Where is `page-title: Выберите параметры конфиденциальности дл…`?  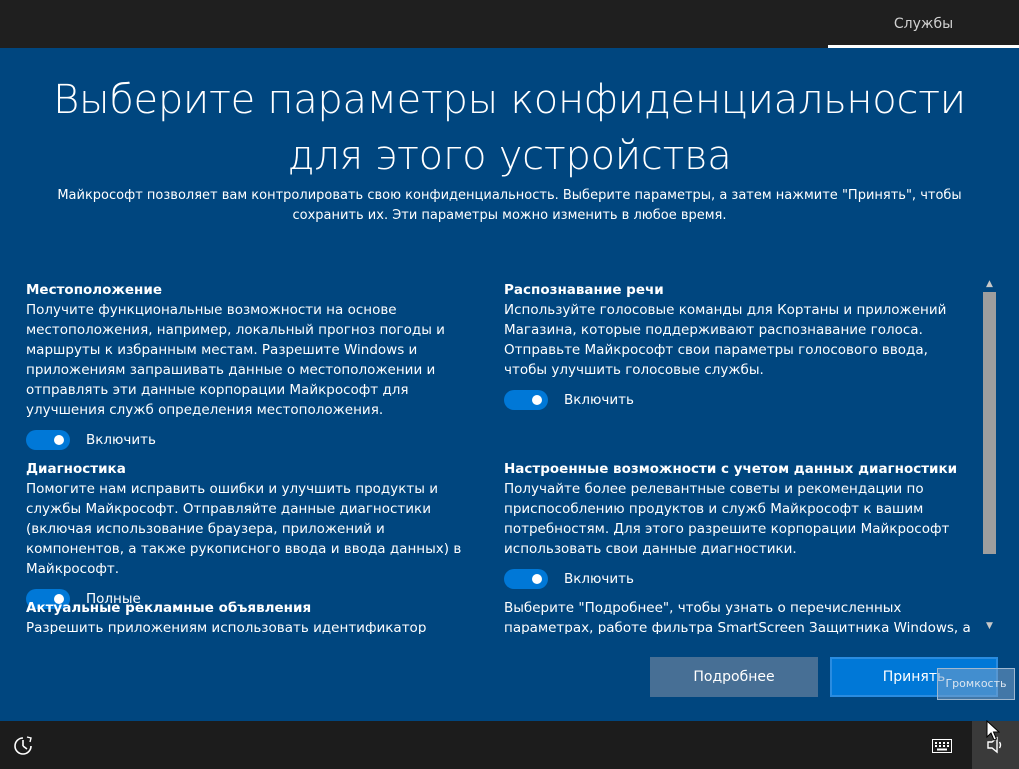 page-title: Выберите параметры конфиденциальности дл… is located at coordinates (509, 128).